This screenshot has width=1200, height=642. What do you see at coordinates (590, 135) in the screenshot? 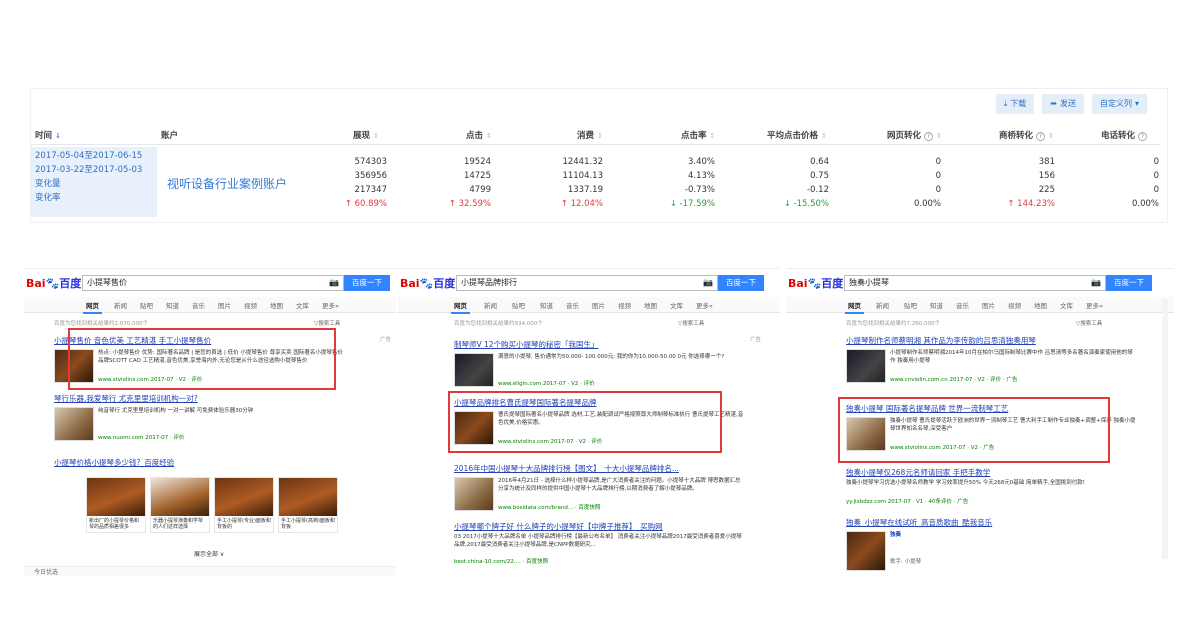
I see `col-cost: 消费 ⇕` at bounding box center [590, 135].